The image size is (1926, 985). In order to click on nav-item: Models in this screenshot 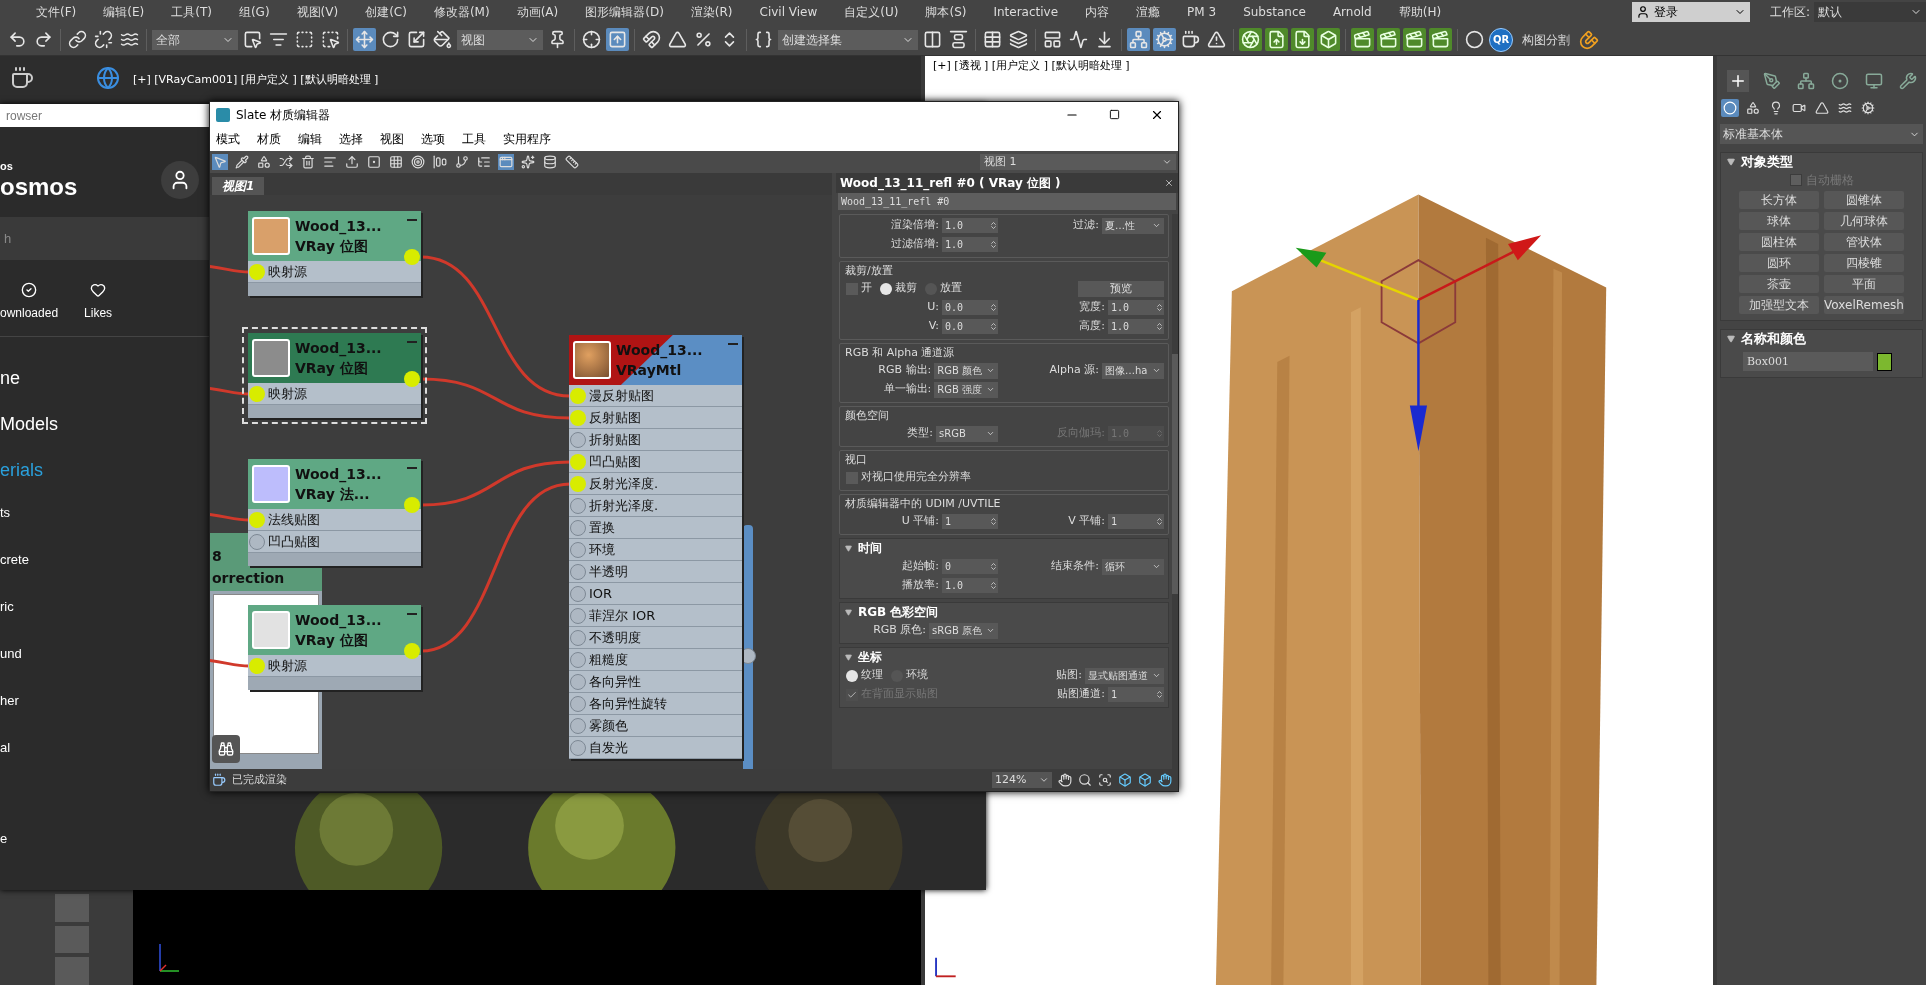, I will do `click(104, 434)`.